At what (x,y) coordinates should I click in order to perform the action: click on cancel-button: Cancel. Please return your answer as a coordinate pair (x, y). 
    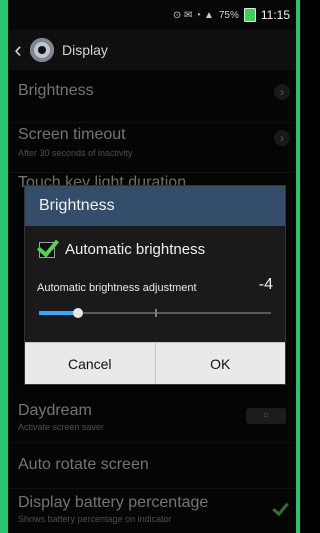
    Looking at the image, I should click on (90, 363).